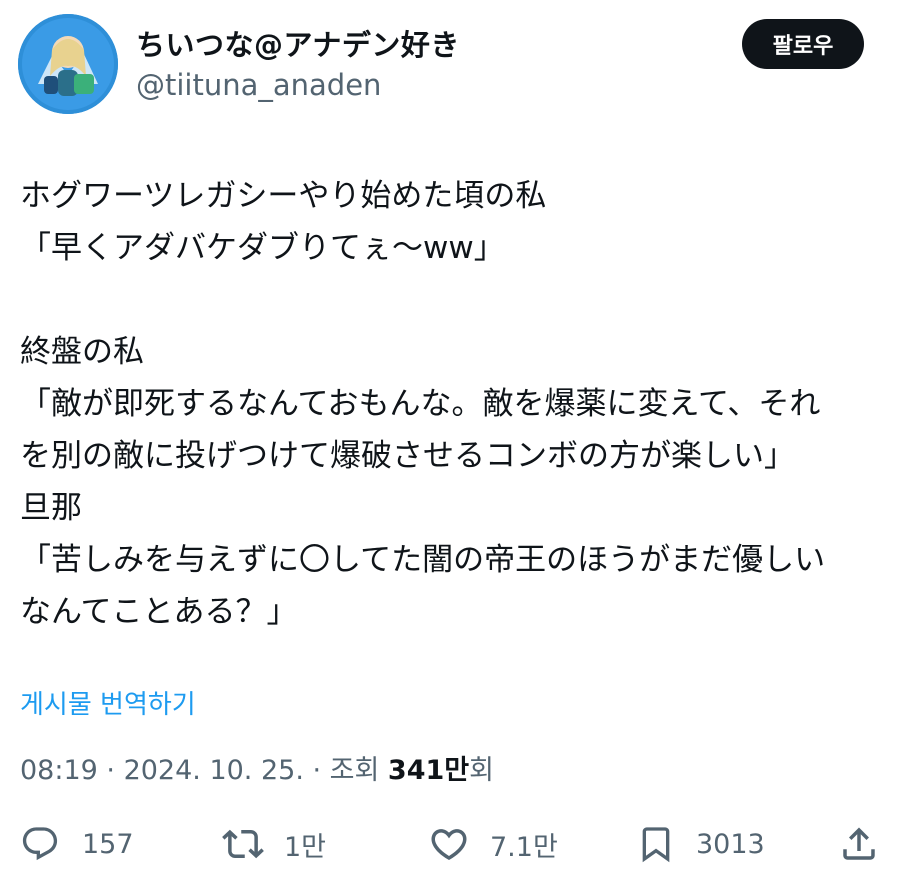  I want to click on reply-button: 157, so click(77, 844).